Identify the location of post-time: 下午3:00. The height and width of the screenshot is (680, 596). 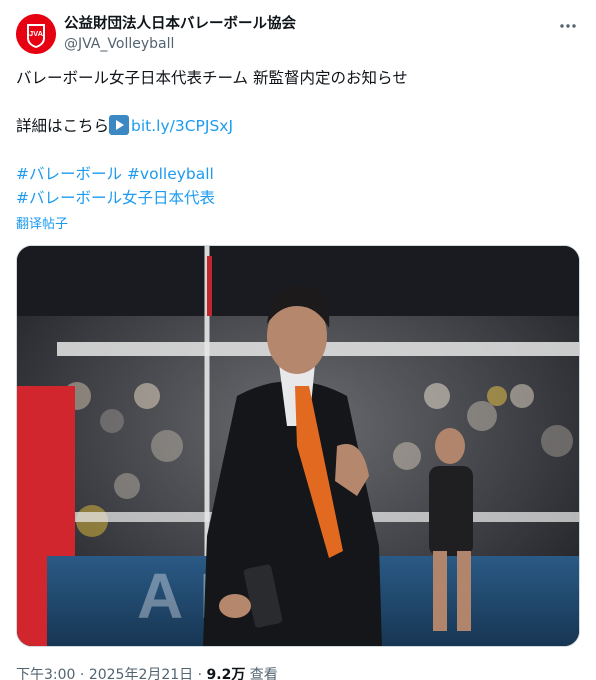
(45, 673).